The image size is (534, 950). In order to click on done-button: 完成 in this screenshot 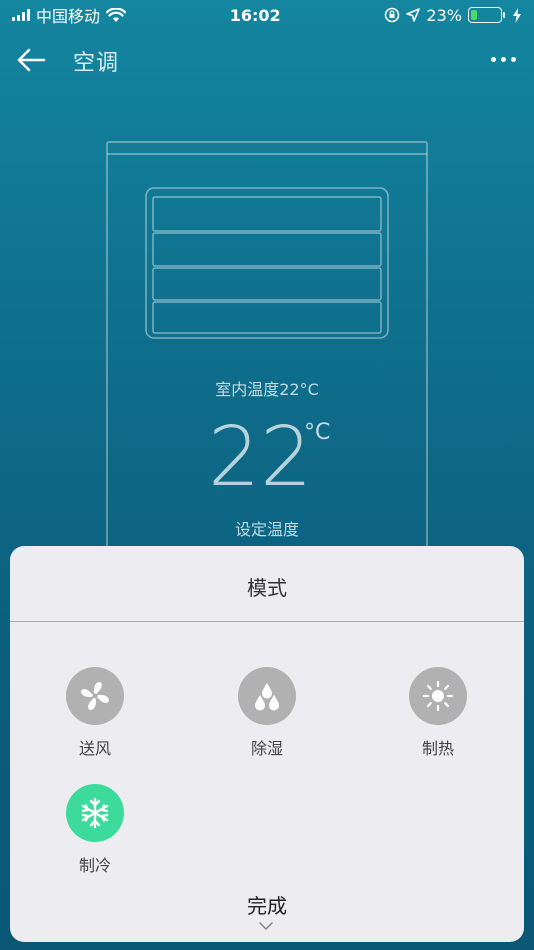, I will do `click(267, 904)`.